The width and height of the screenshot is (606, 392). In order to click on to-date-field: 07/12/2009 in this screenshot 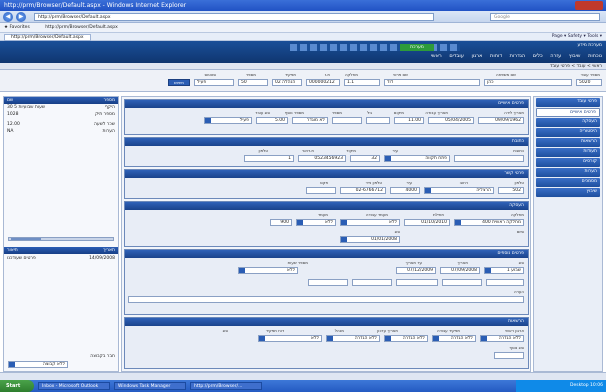, I will do `click(416, 270)`.